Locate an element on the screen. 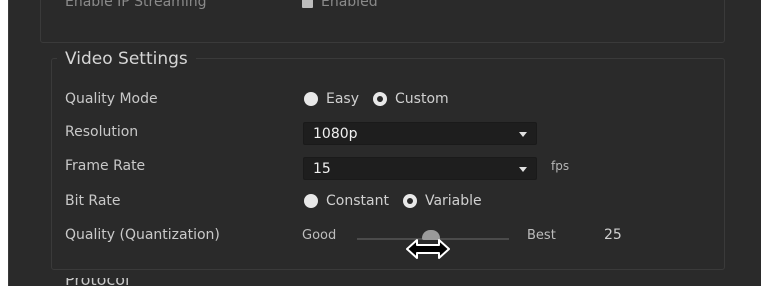 Image resolution: width=761 pixels, height=286 pixels. radio-option-constant: Constant is located at coordinates (346, 201).